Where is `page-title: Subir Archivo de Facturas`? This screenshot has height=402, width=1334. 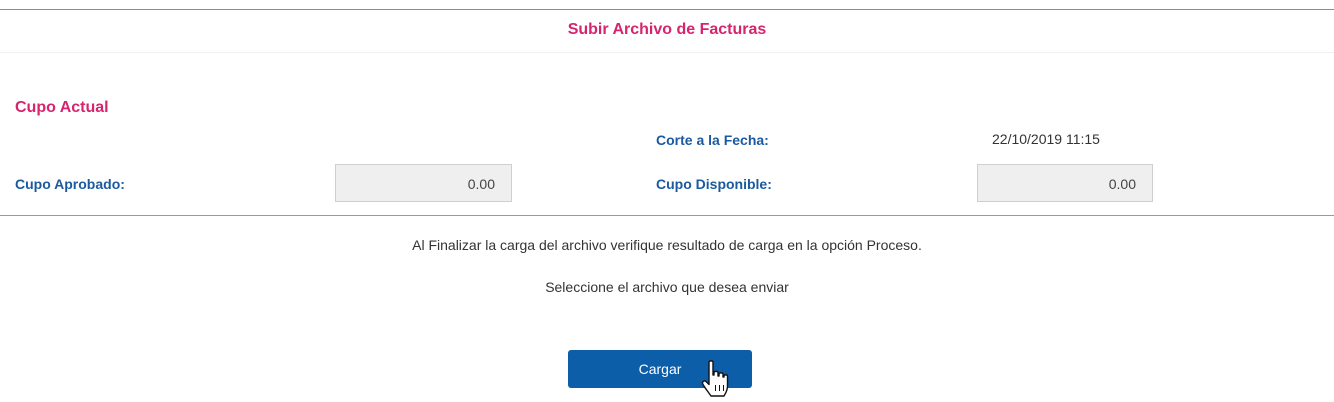 page-title: Subir Archivo de Facturas is located at coordinates (667, 29).